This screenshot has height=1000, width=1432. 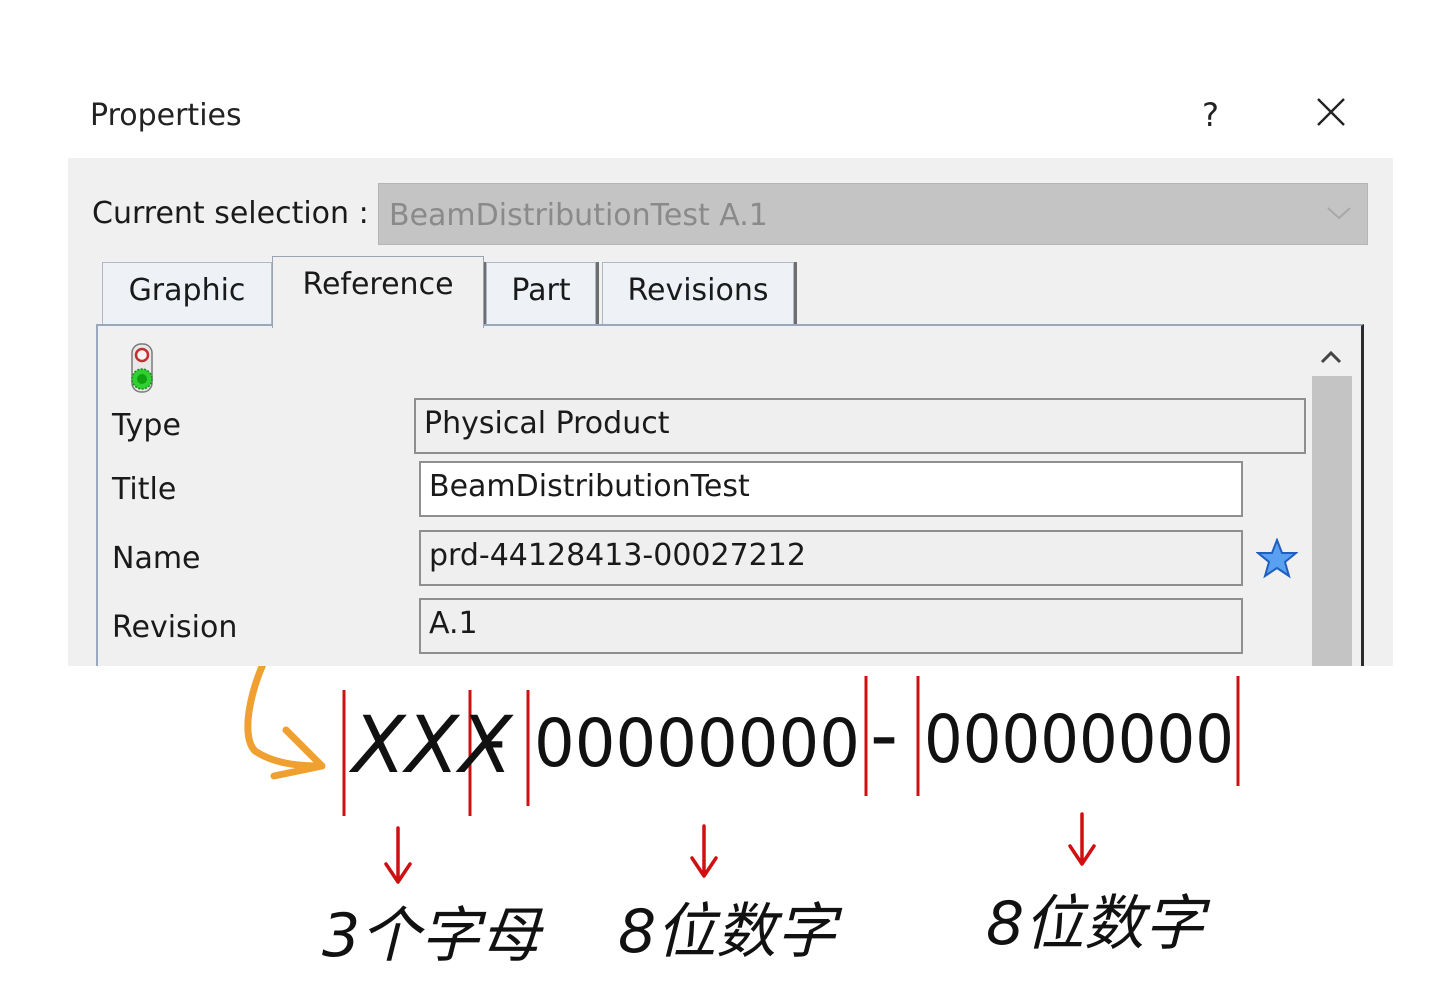 I want to click on tab-part-label: Part, so click(x=541, y=290).